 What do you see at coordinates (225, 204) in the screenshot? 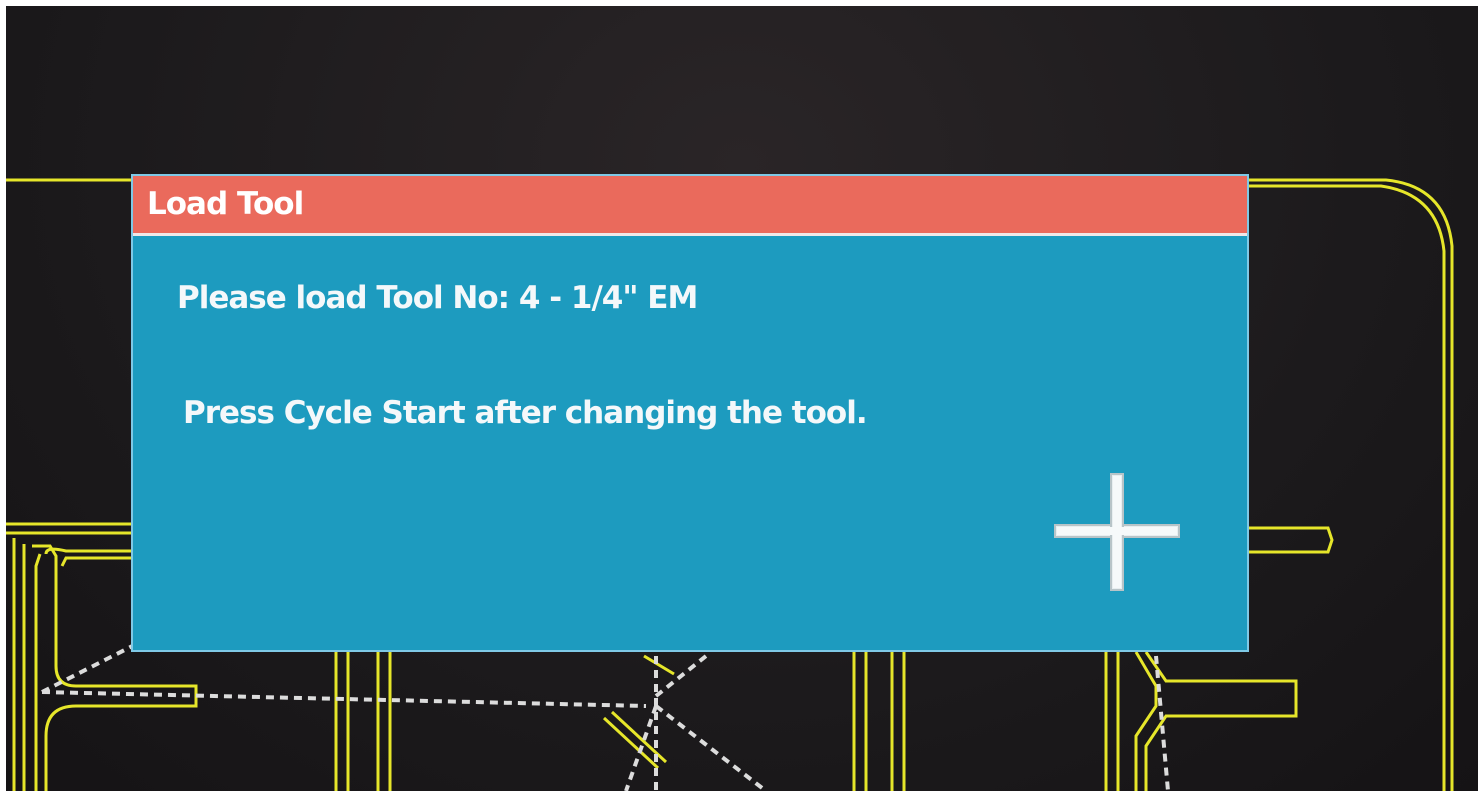
I see `dialog-title: Load Tool` at bounding box center [225, 204].